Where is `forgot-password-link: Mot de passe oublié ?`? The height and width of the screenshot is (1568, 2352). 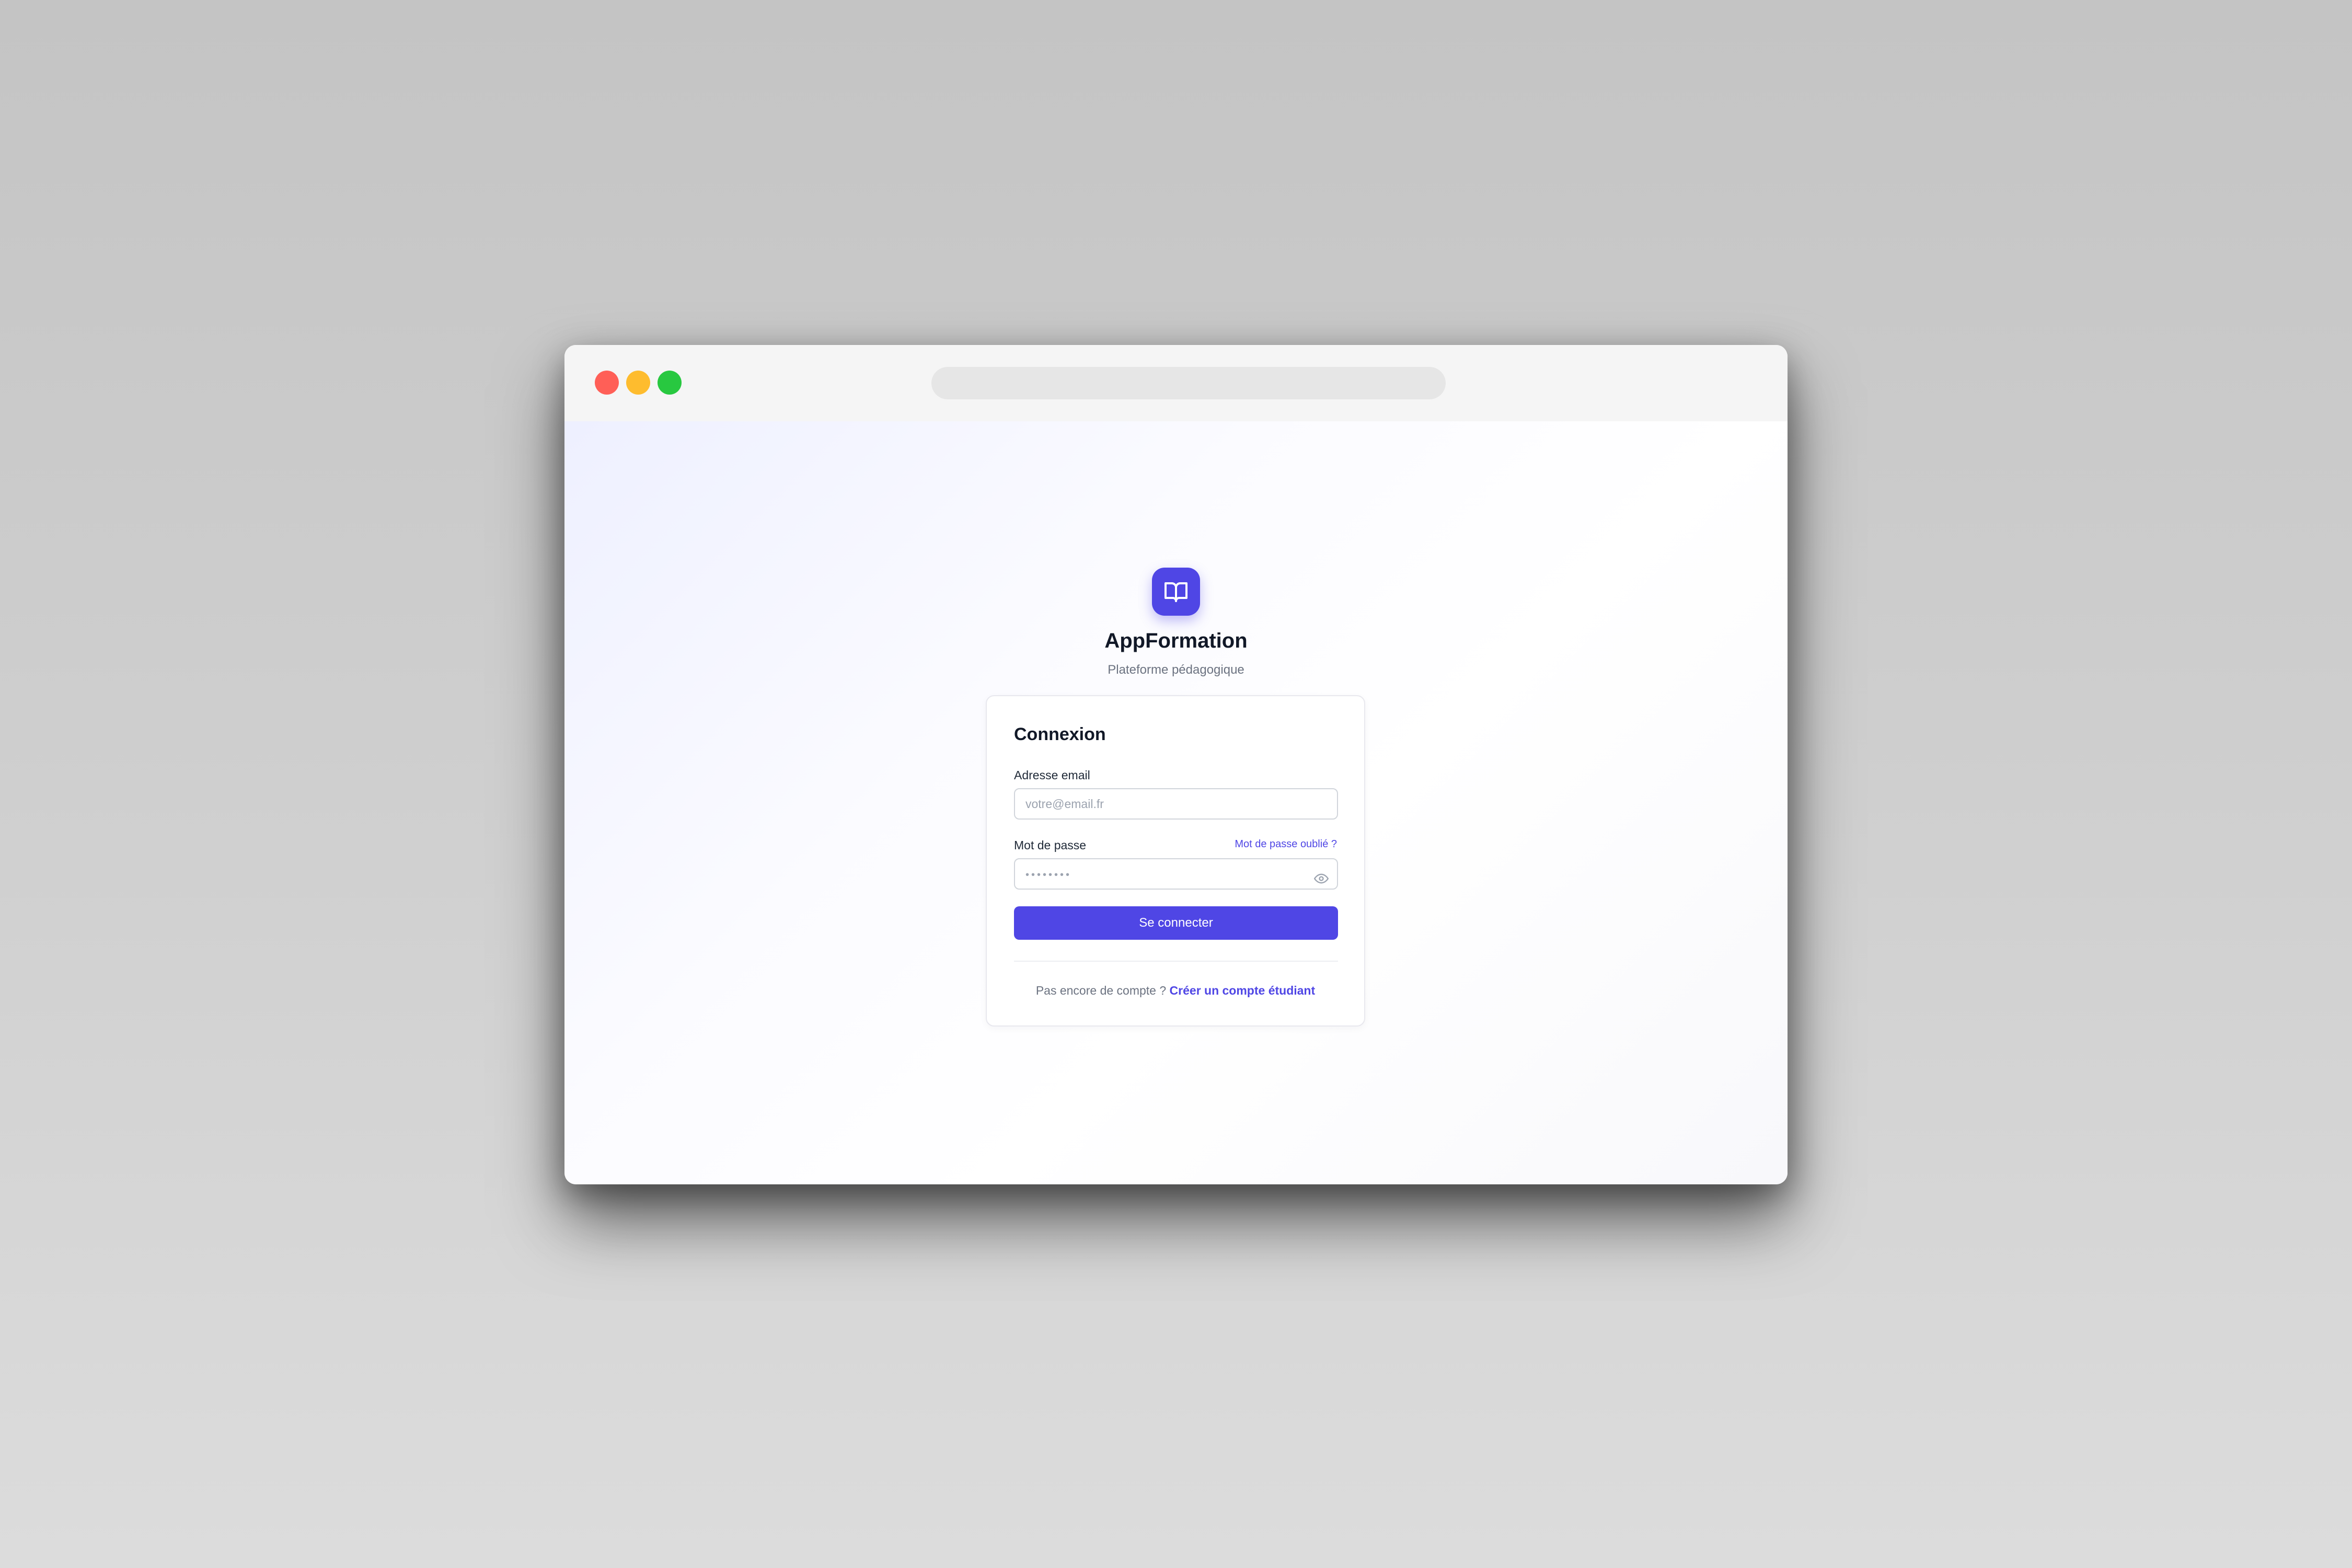 forgot-password-link: Mot de passe oublié ? is located at coordinates (1286, 844).